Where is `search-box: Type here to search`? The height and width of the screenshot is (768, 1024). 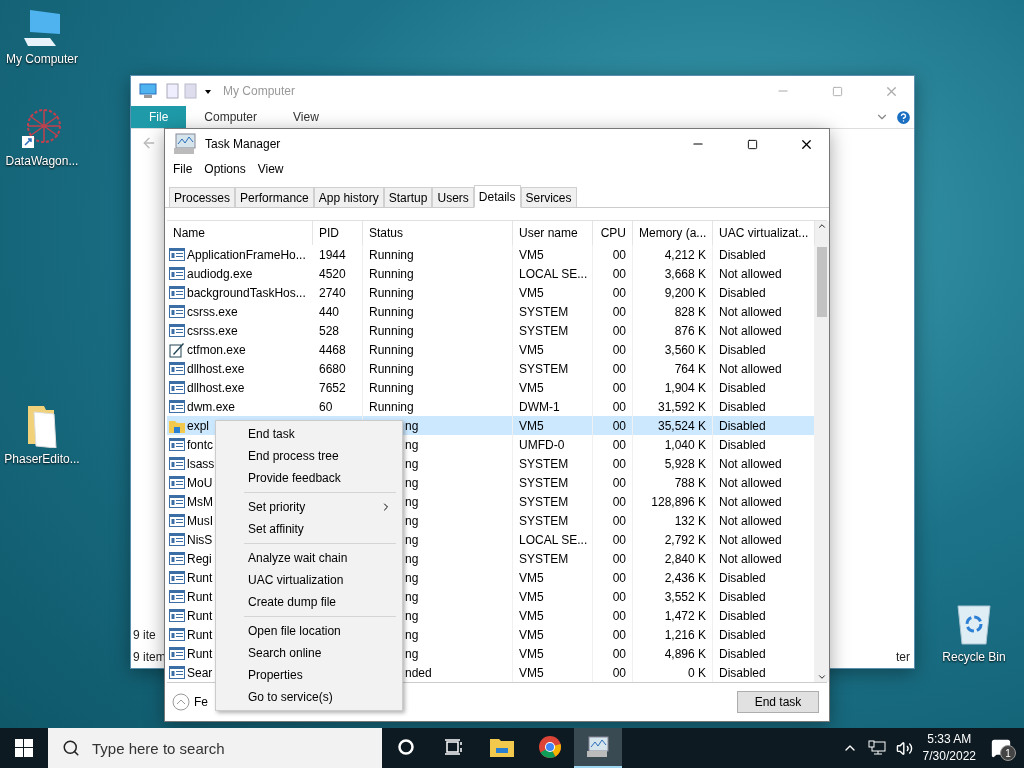 search-box: Type here to search is located at coordinates (215, 748).